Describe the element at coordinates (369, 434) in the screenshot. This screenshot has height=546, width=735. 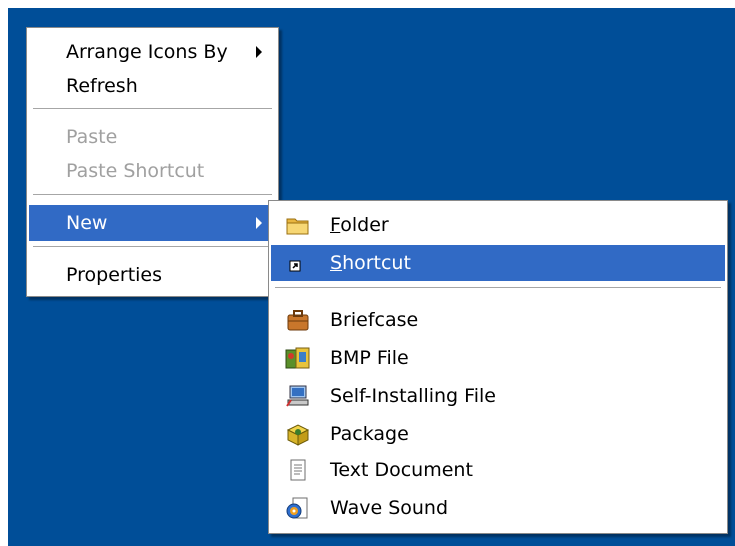
I see `menu-item-label: Package` at that location.